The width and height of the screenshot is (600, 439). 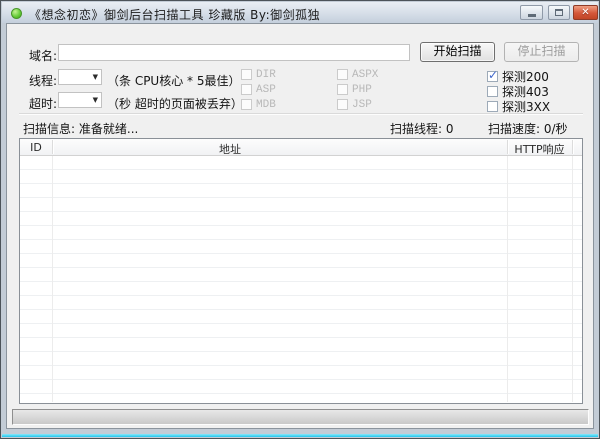 What do you see at coordinates (301, 114) in the screenshot?
I see `section-divider` at bounding box center [301, 114].